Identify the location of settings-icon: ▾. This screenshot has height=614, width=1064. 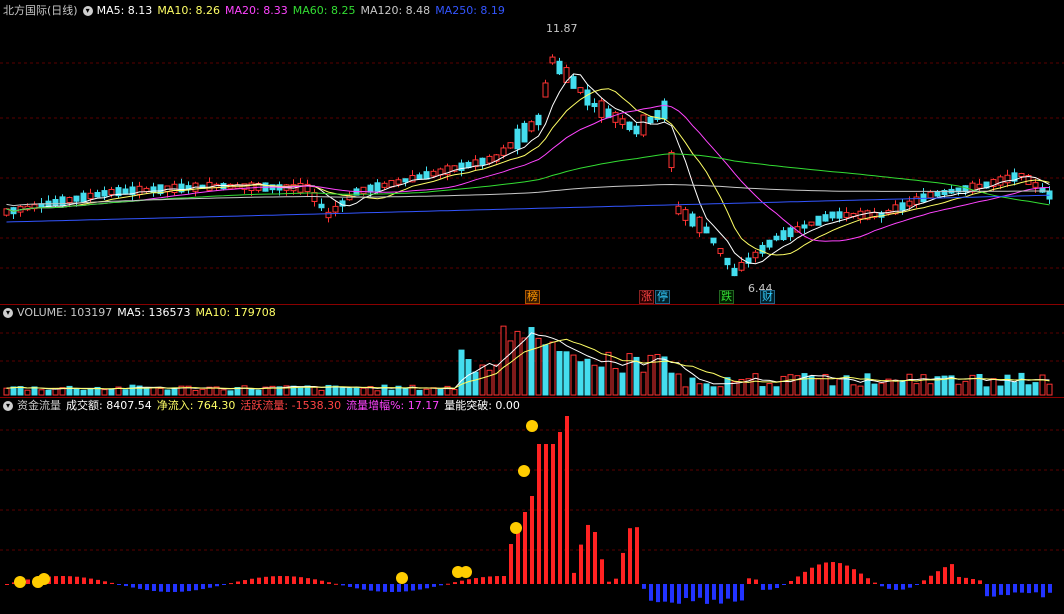
(87, 11).